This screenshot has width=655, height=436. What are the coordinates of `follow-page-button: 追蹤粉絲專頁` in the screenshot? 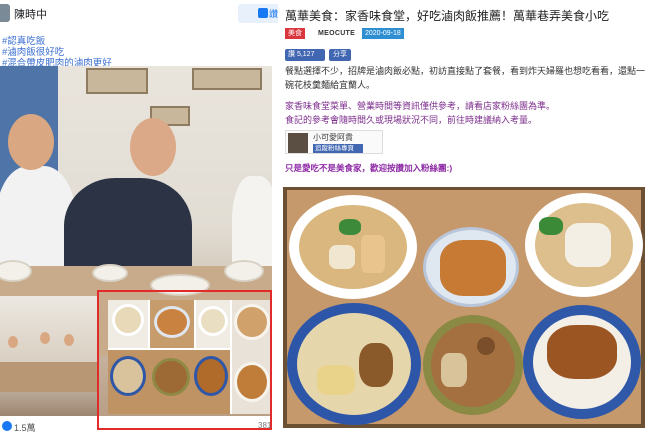 It's located at (338, 148).